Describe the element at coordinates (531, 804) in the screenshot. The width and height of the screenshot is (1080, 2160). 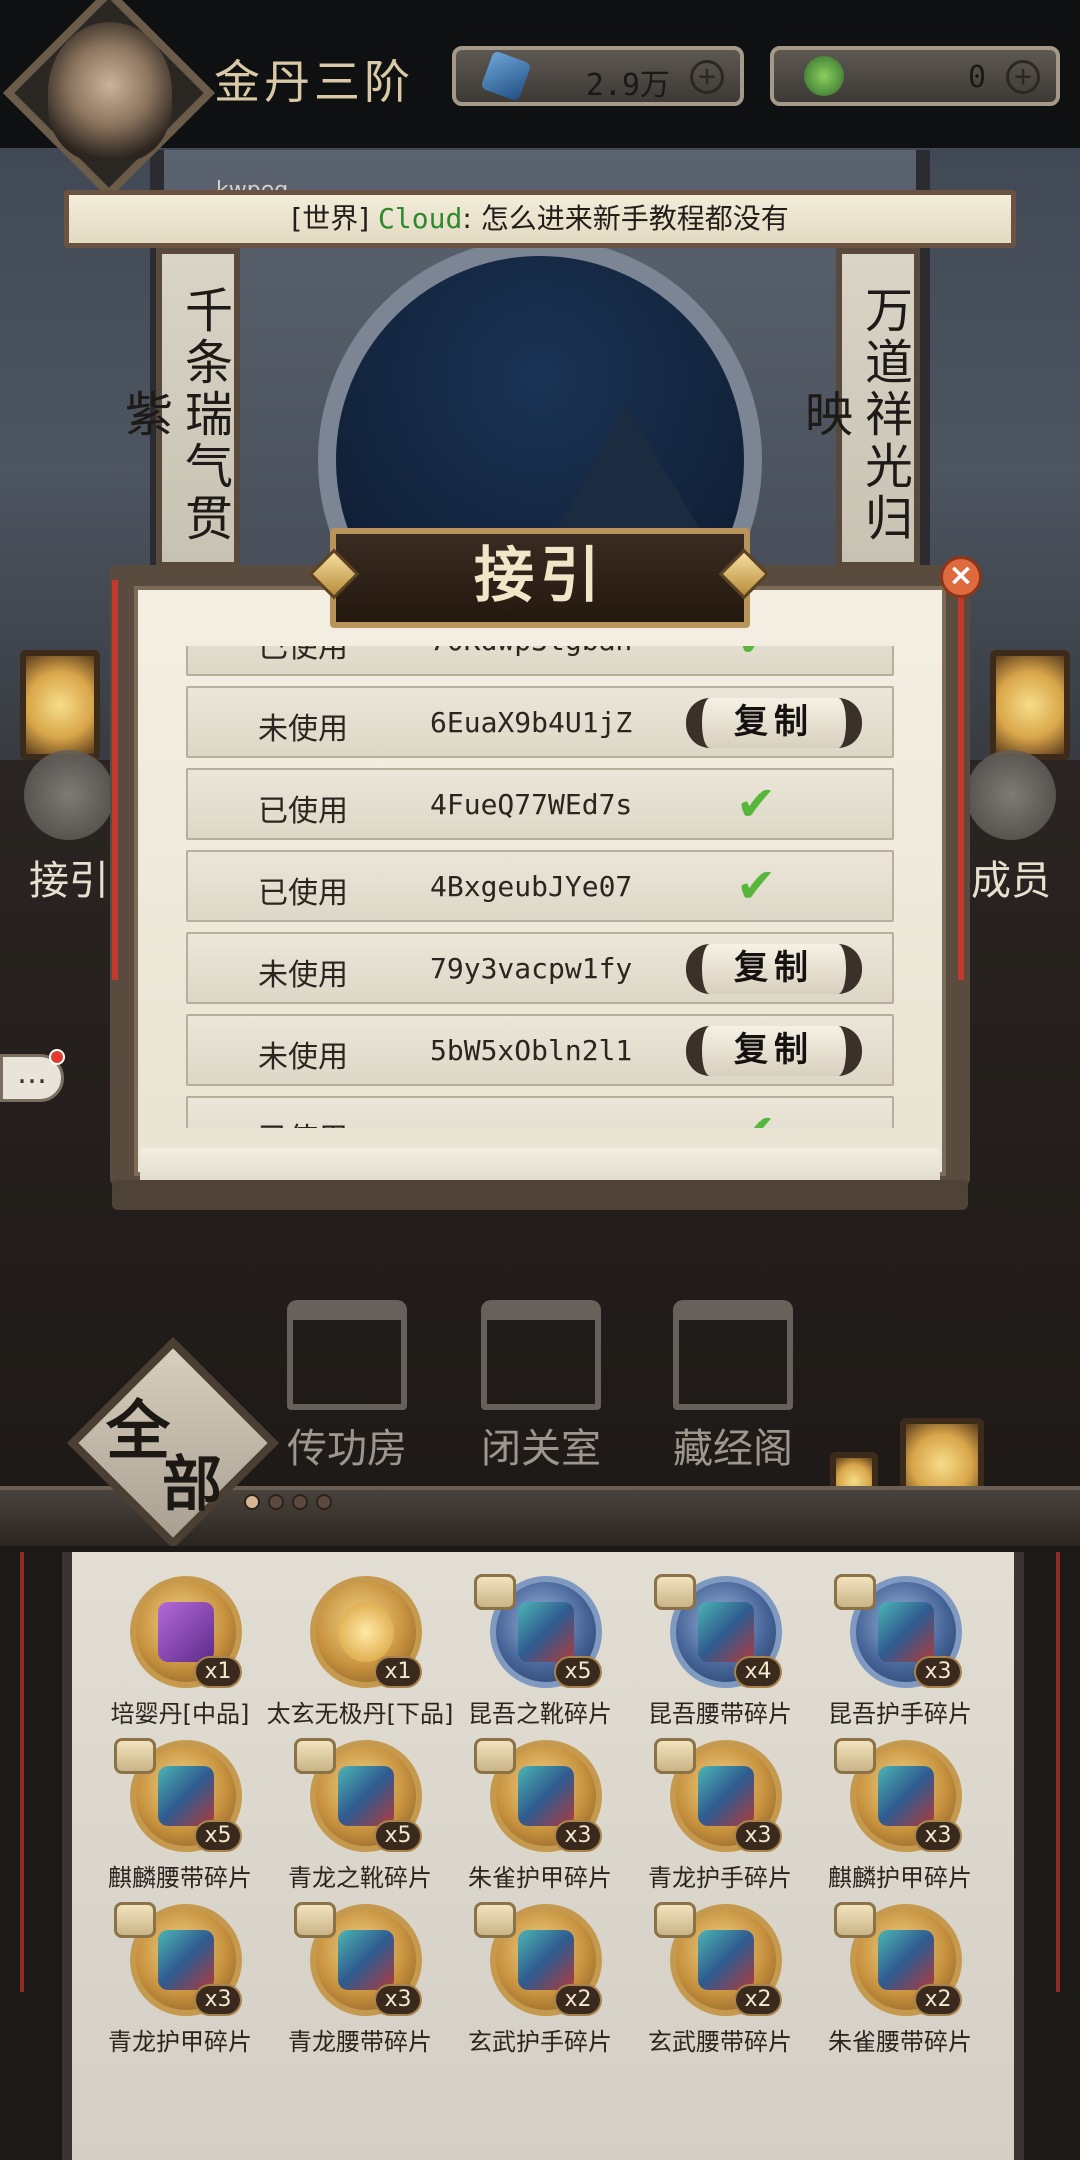
I see `code-value: 4FueQ77WEd7s` at that location.